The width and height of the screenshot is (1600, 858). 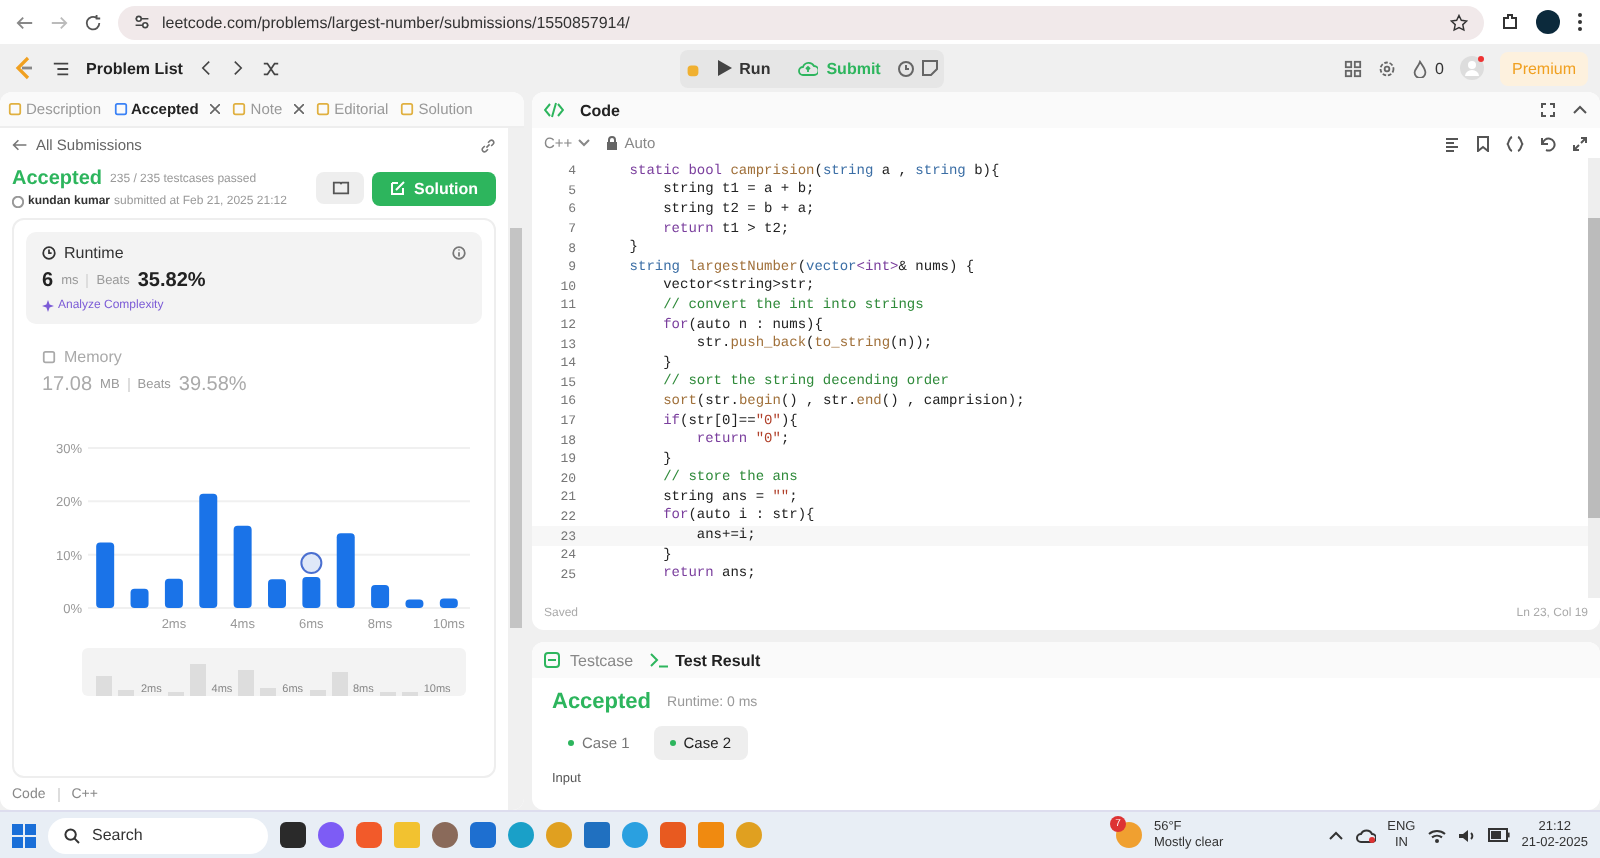 What do you see at coordinates (171, 281) in the screenshot?
I see `beats-percent: 35.82%` at bounding box center [171, 281].